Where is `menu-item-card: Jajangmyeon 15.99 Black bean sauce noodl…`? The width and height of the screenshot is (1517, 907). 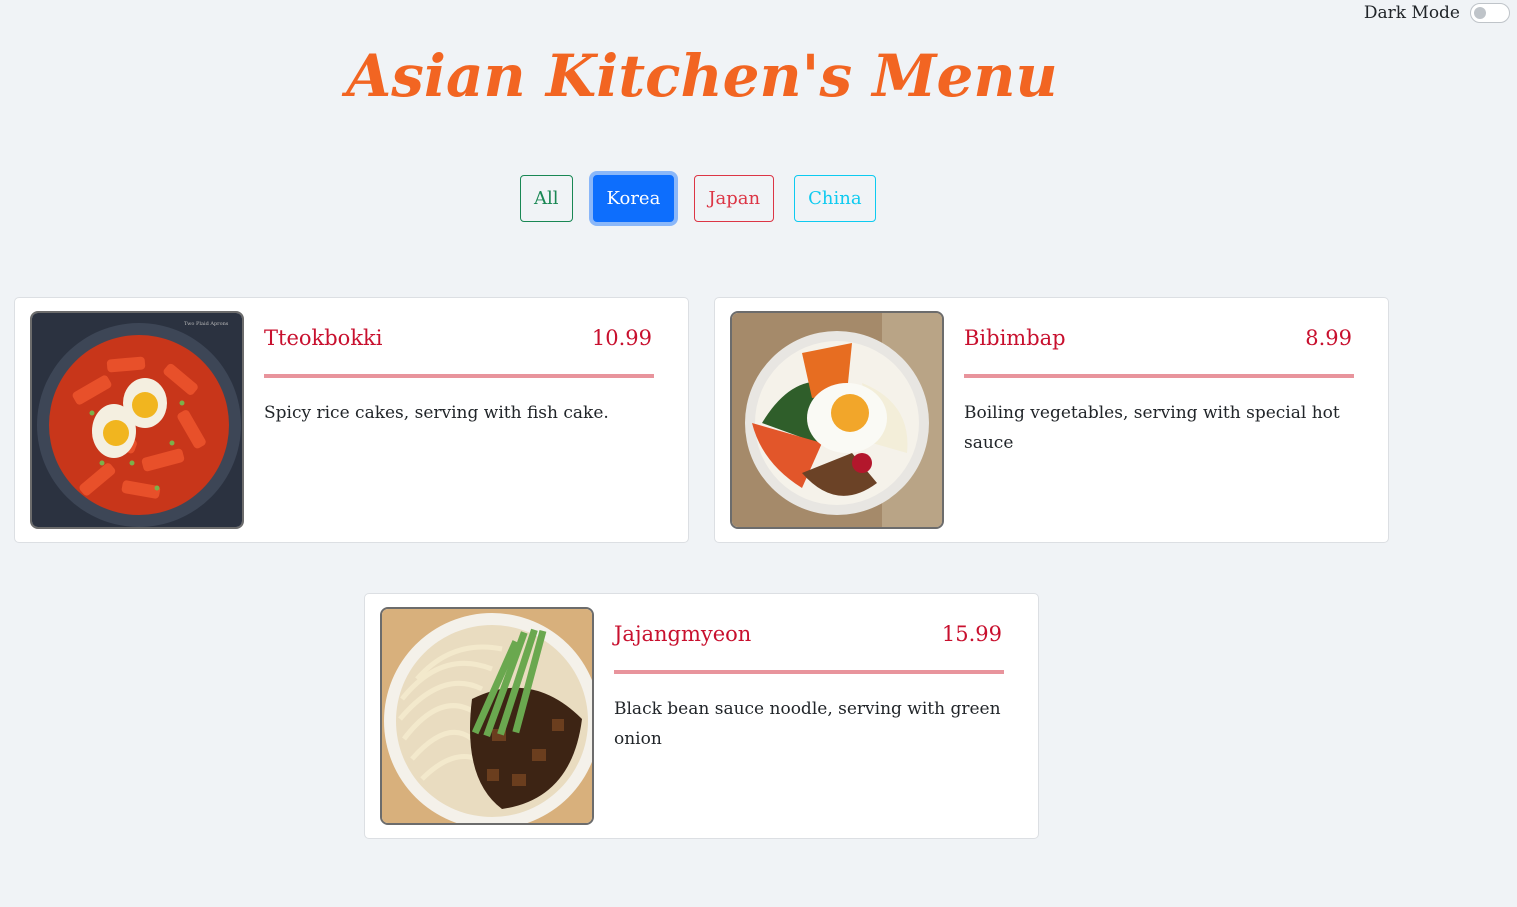 menu-item-card: Jajangmyeon 15.99 Black bean sauce noodl… is located at coordinates (701, 716).